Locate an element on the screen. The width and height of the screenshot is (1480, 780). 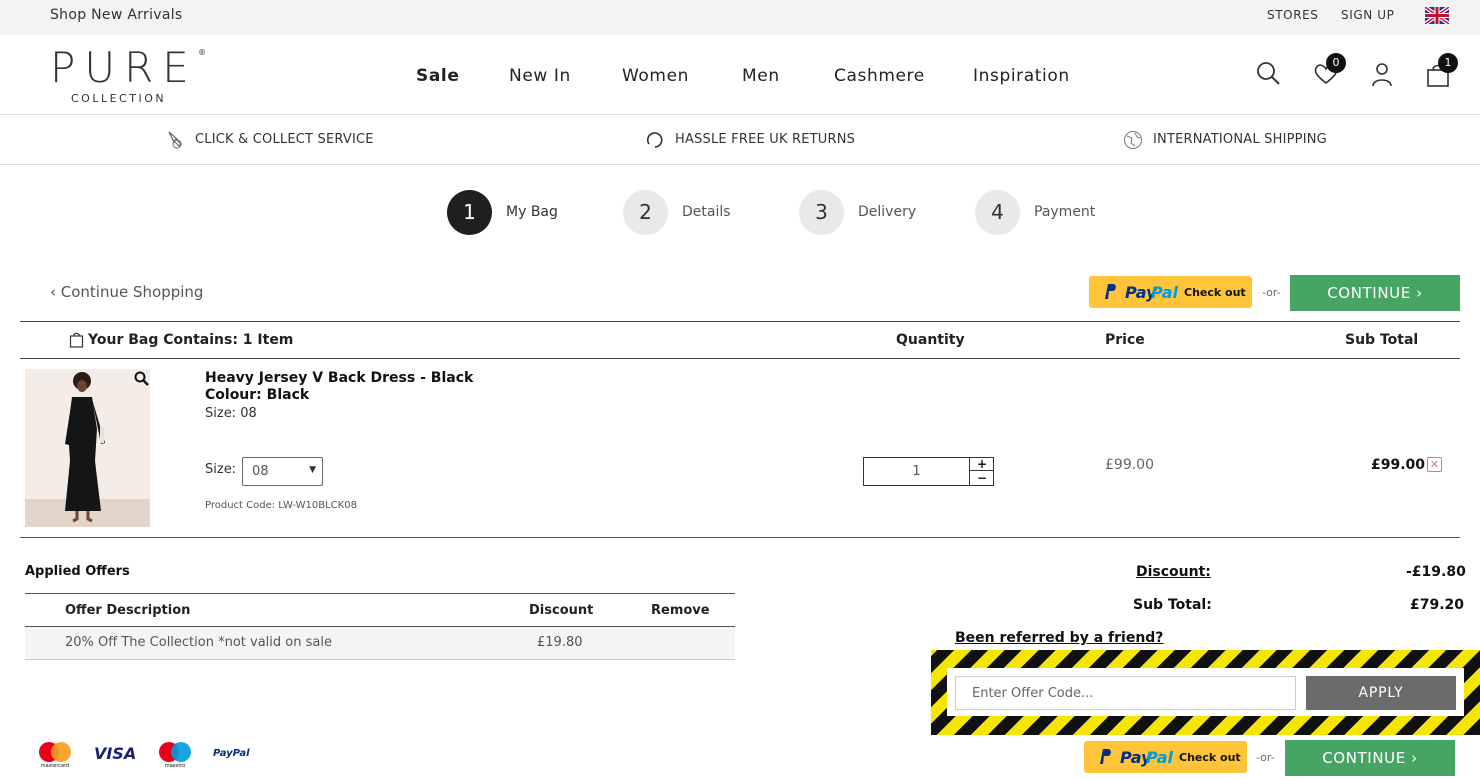
step-1-label: My Bag is located at coordinates (532, 212).